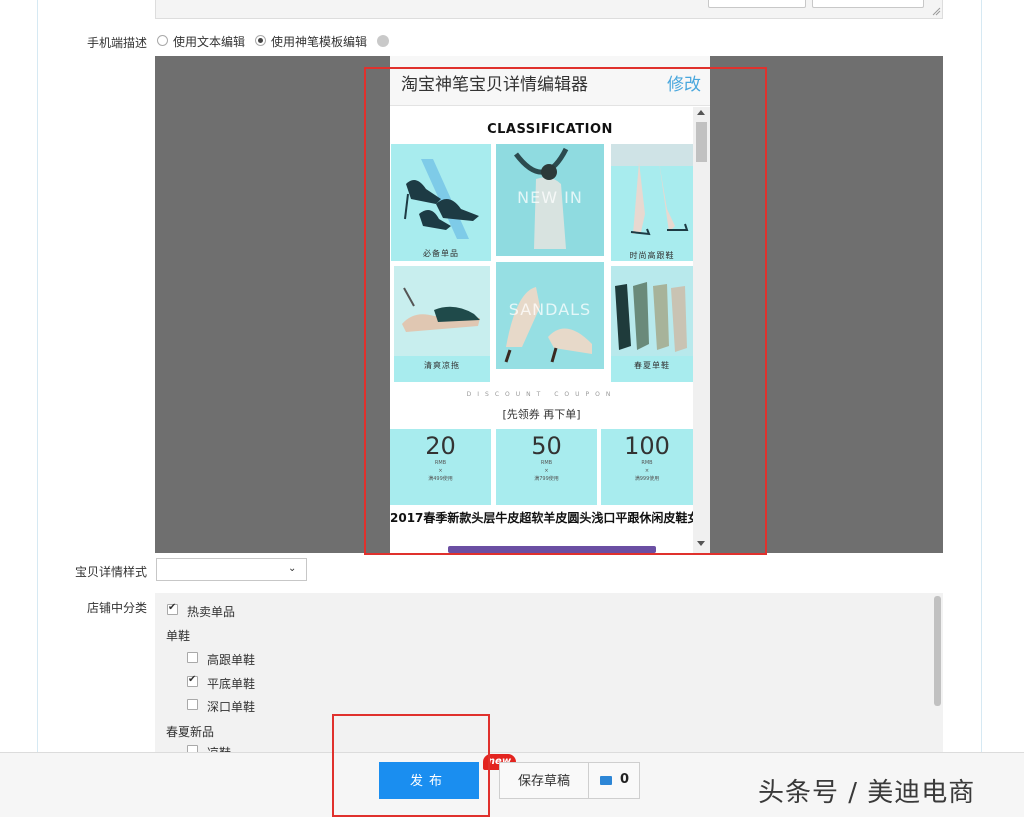 The height and width of the screenshot is (817, 1024). What do you see at coordinates (549, 9) in the screenshot?
I see `pc-description-editor` at bounding box center [549, 9].